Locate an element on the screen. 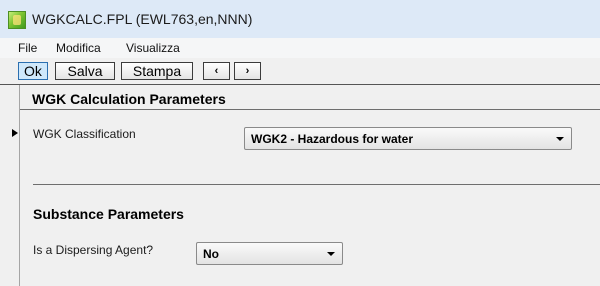 This screenshot has height=286, width=600. menu-visualizza: Visualizza is located at coordinates (153, 48).